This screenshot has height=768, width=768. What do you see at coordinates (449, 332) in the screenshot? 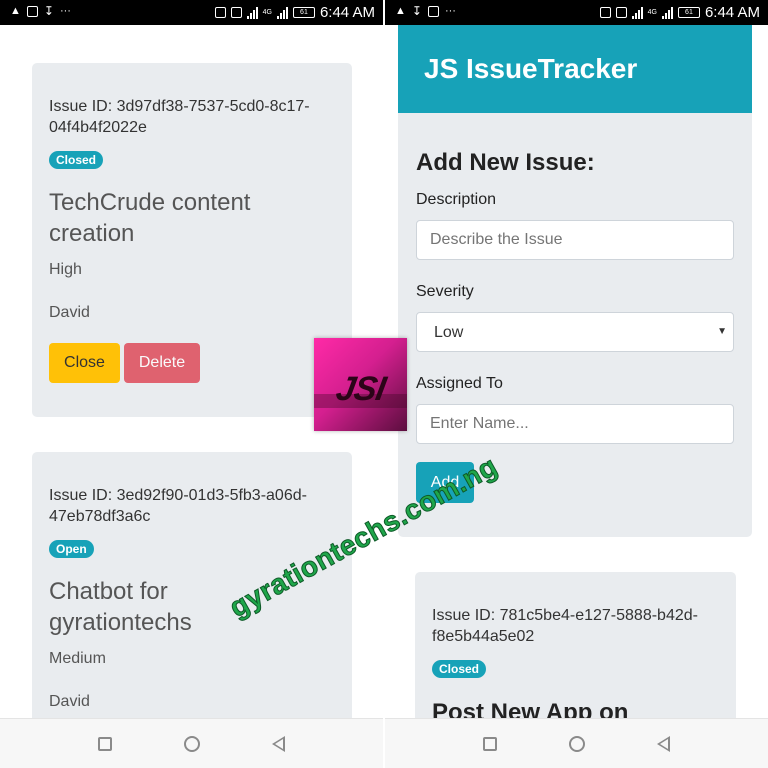
I see `severity-selected-value: Low` at bounding box center [449, 332].